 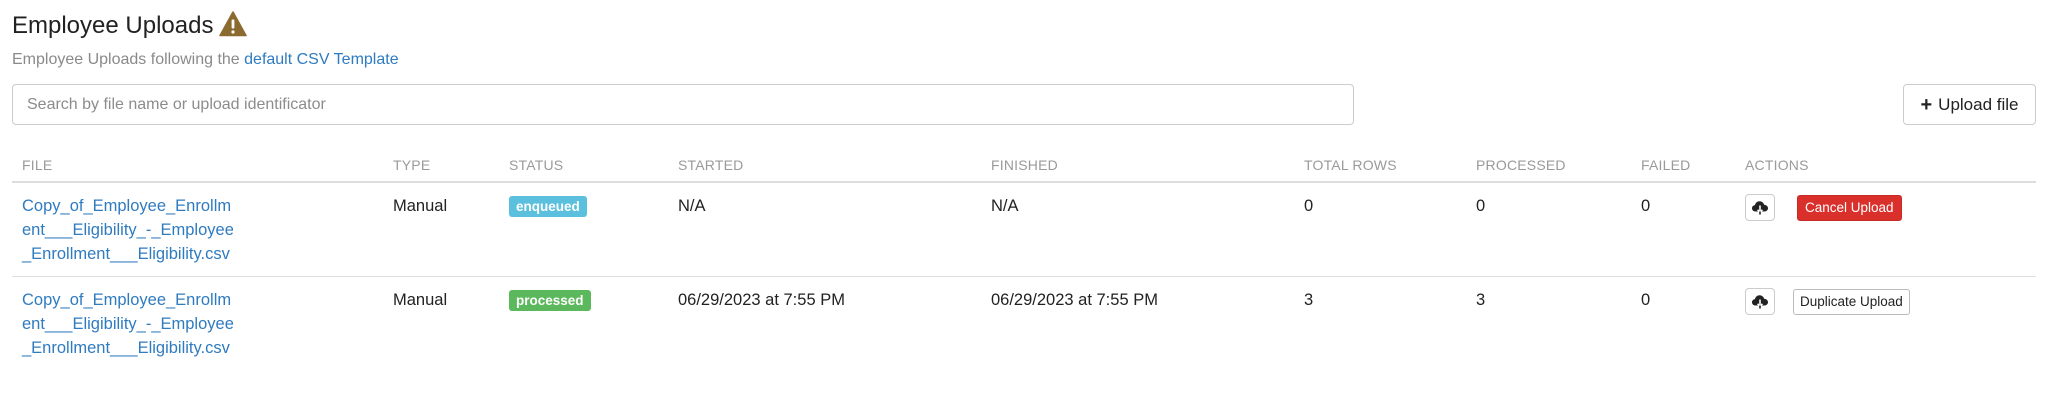 I want to click on started-cell: N/A, so click(x=692, y=206).